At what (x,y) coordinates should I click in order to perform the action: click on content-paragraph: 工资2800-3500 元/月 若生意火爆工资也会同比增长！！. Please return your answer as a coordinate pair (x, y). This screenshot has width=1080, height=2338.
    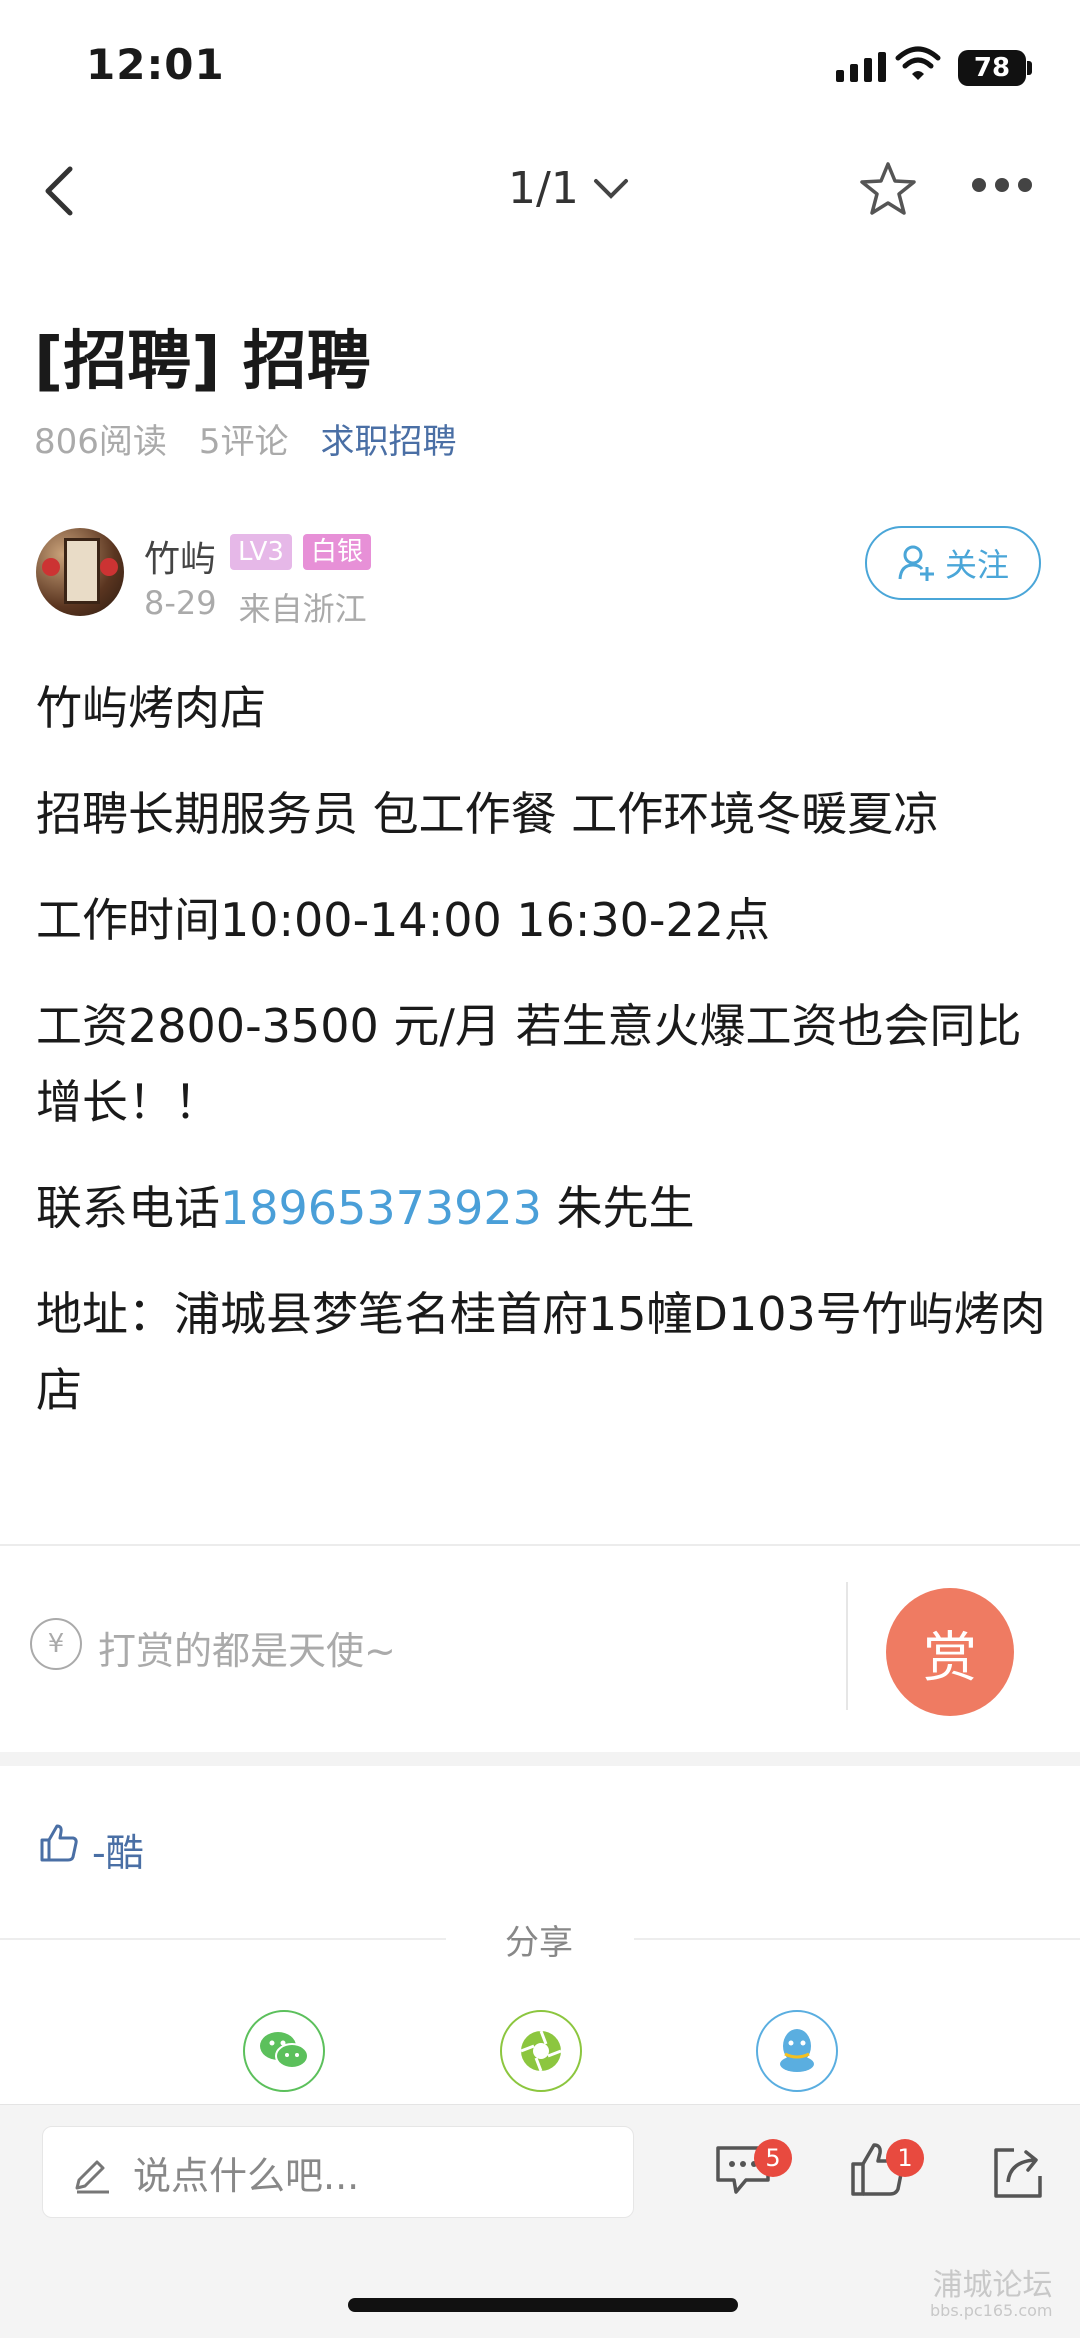
    Looking at the image, I should click on (529, 1064).